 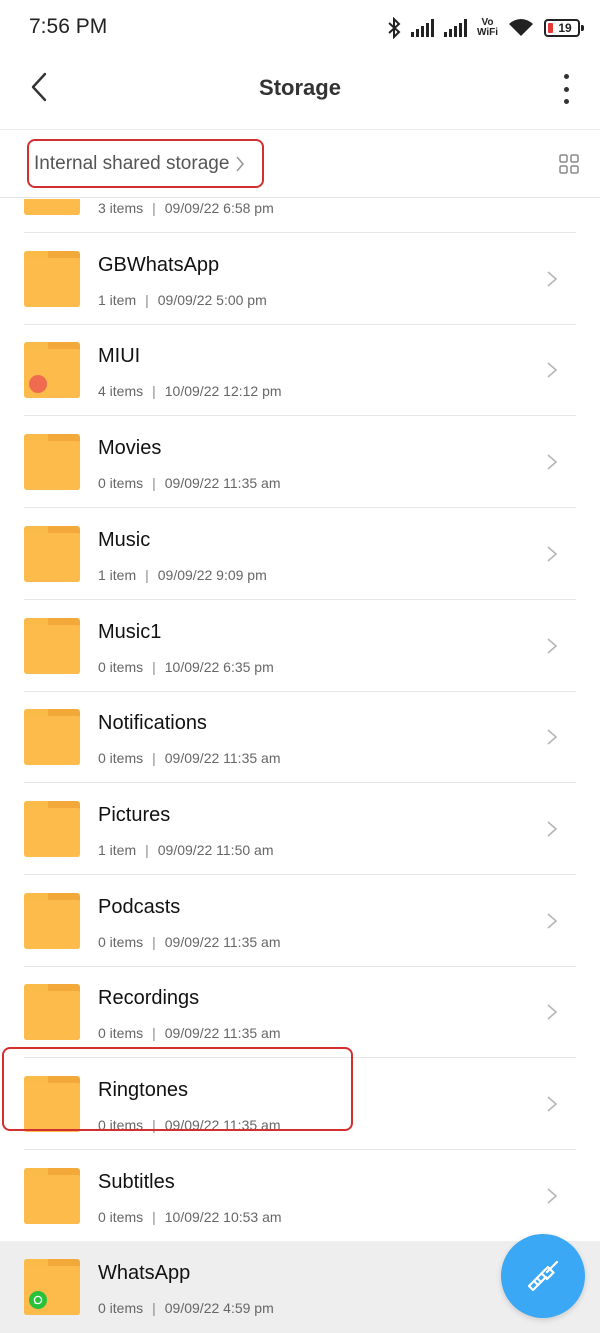 I want to click on folder-name: Notifications, so click(x=152, y=723).